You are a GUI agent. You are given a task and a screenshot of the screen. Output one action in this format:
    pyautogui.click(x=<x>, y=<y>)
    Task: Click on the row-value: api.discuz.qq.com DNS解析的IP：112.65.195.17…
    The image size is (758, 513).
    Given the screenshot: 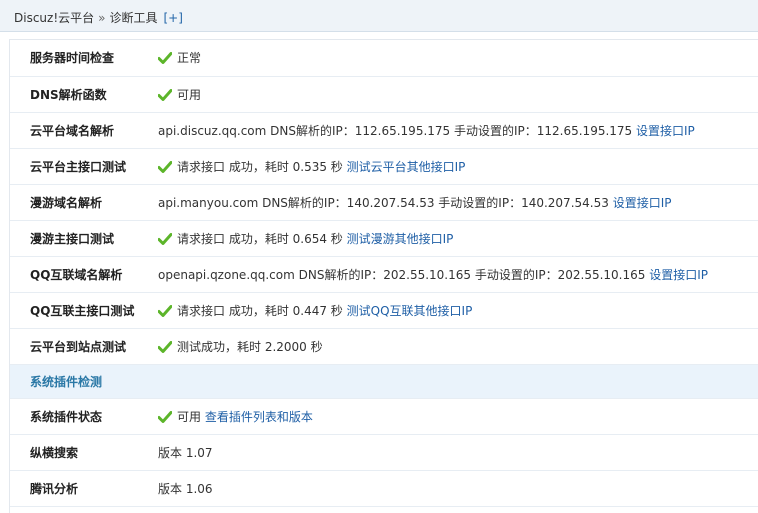 What is the action you would take?
    pyautogui.click(x=395, y=130)
    